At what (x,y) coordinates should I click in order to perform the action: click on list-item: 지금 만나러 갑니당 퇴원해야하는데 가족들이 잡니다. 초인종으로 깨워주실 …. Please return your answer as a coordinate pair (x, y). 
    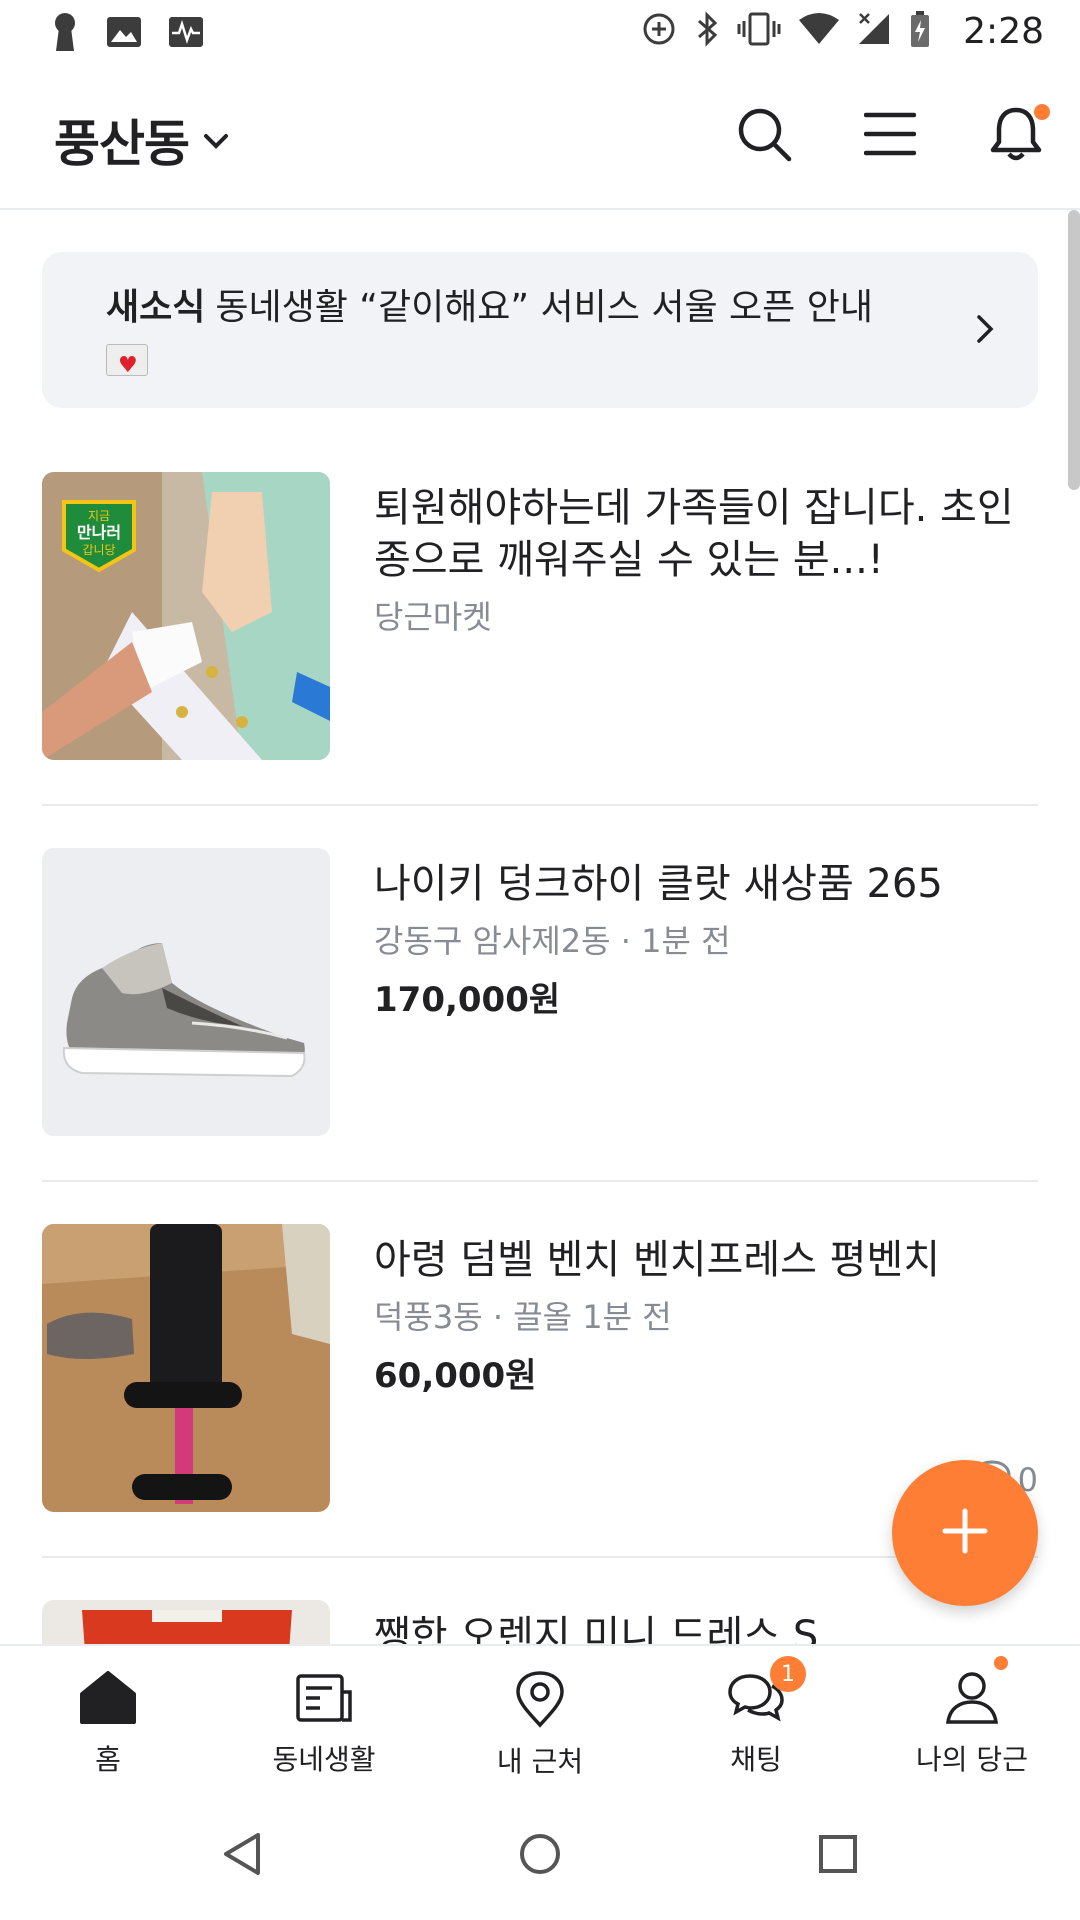
    Looking at the image, I should click on (540, 616).